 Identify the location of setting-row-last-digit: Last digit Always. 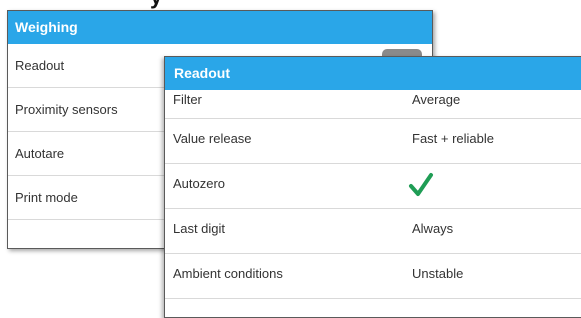
(373, 231).